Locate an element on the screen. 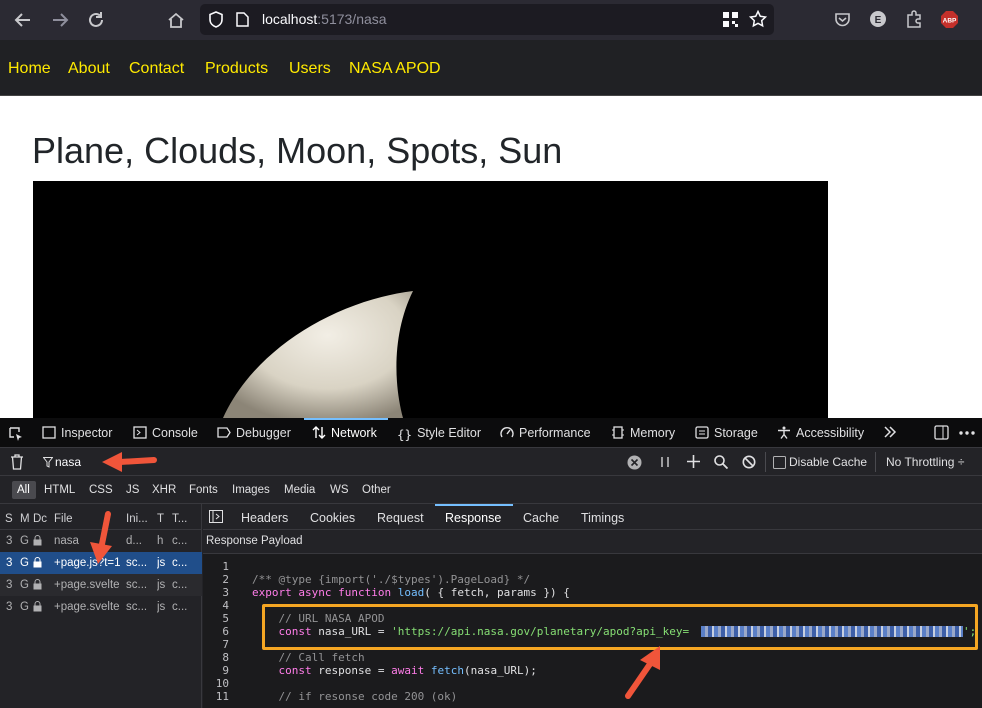 Image resolution: width=982 pixels, height=708 pixels. filter-urls-input is located at coordinates (335, 462).